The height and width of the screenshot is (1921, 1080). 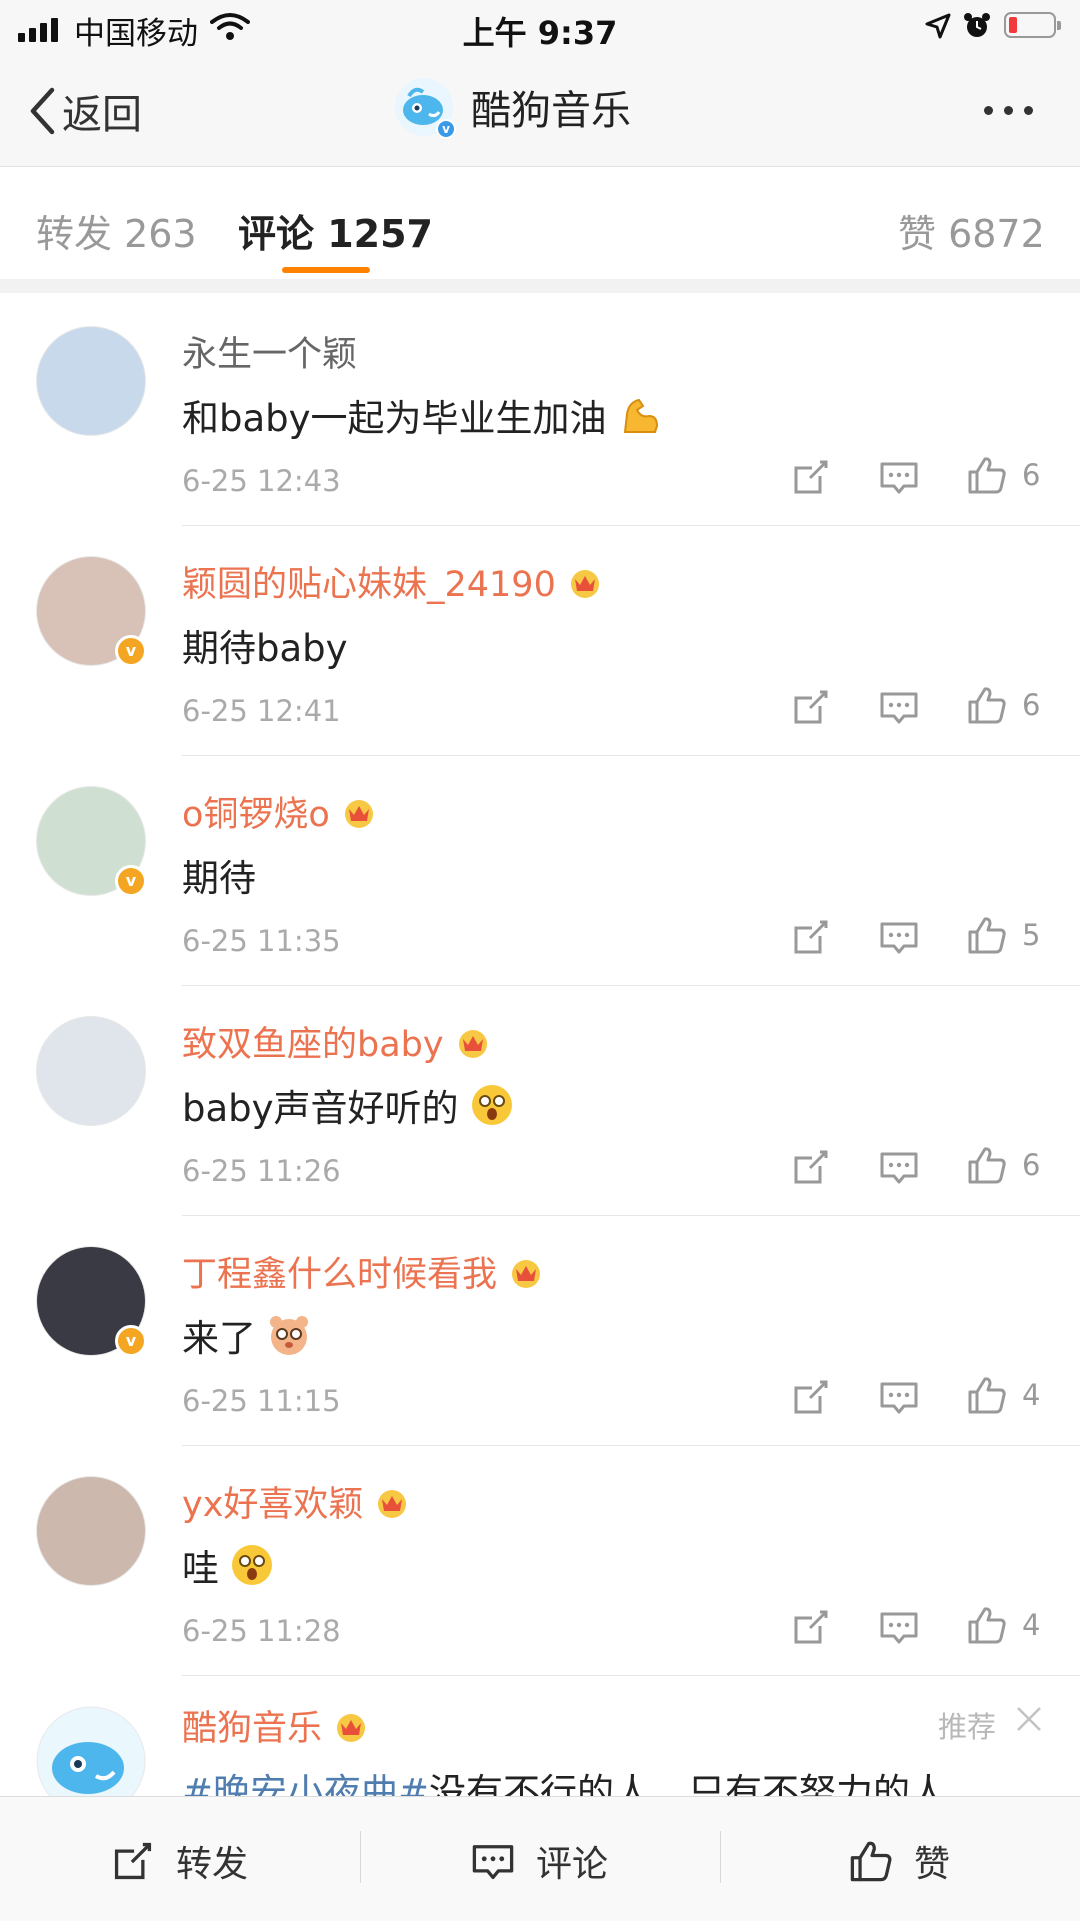 I want to click on comment-item: v o铜锣烧o 期待 6-25 11:35 5, so click(x=540, y=871).